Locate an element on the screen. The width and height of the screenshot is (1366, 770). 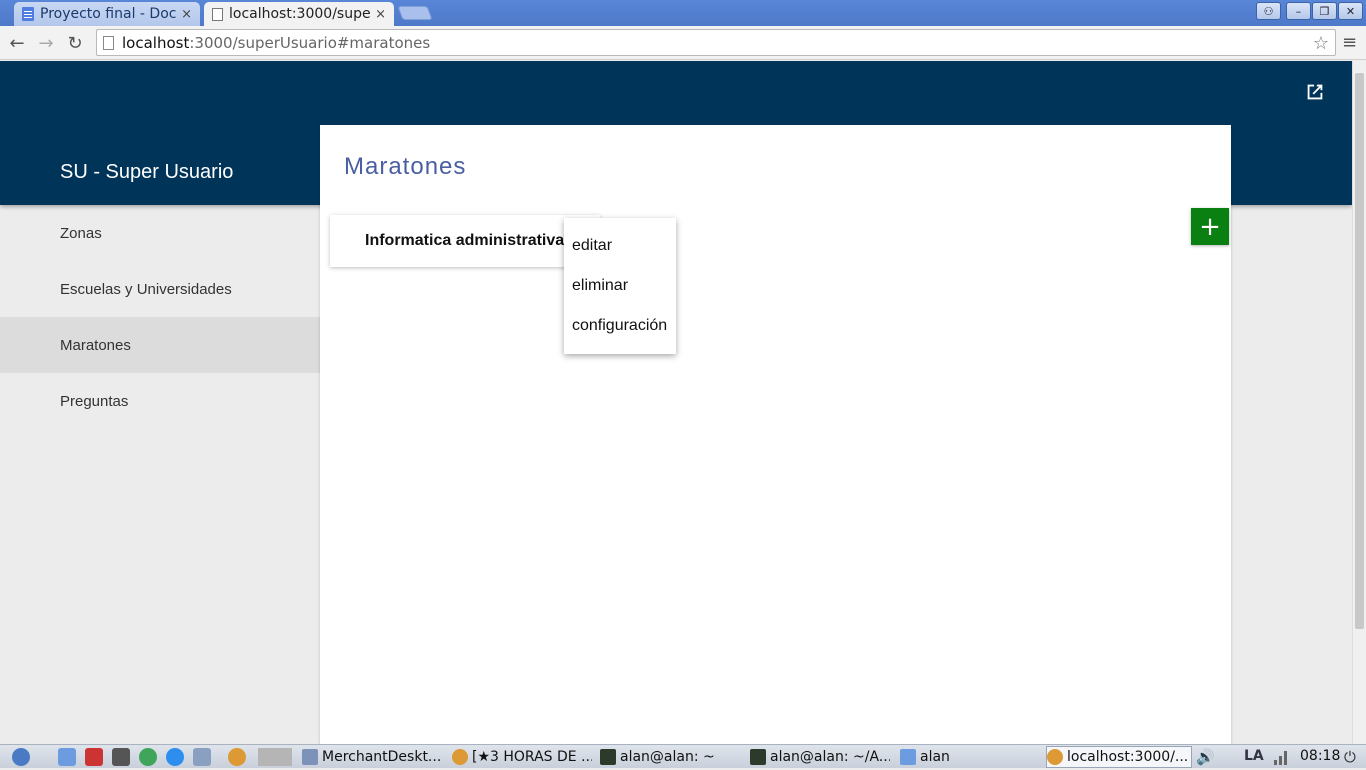
reload-icon: ↻ is located at coordinates (75, 43).